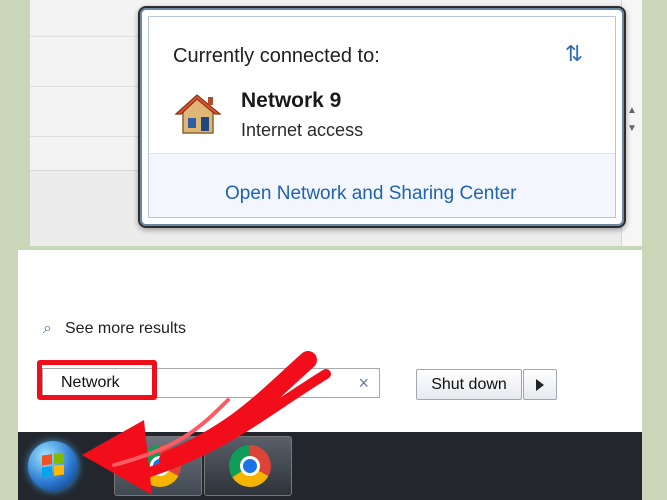  I want to click on popup-title: Currently connected to:, so click(276, 56).